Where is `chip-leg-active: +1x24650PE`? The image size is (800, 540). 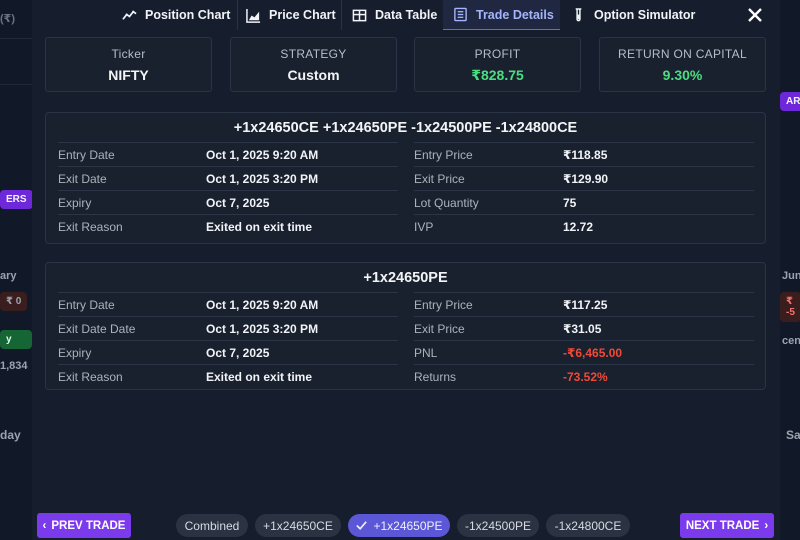
chip-leg-active: +1x24650PE is located at coordinates (399, 525).